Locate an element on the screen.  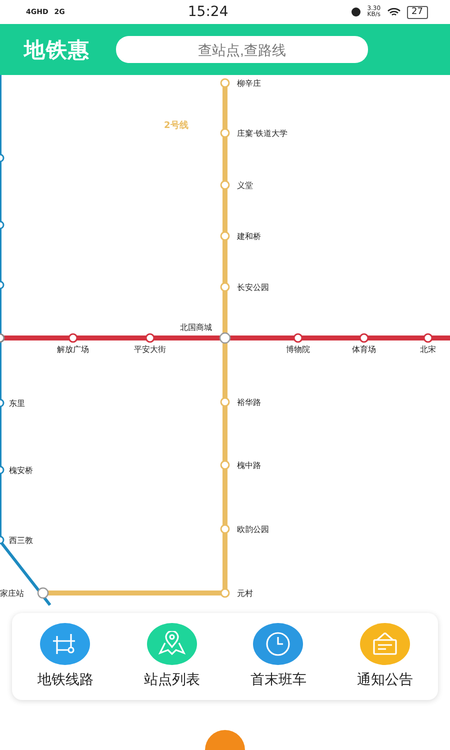
station-label: 解放广场 is located at coordinates (73, 349).